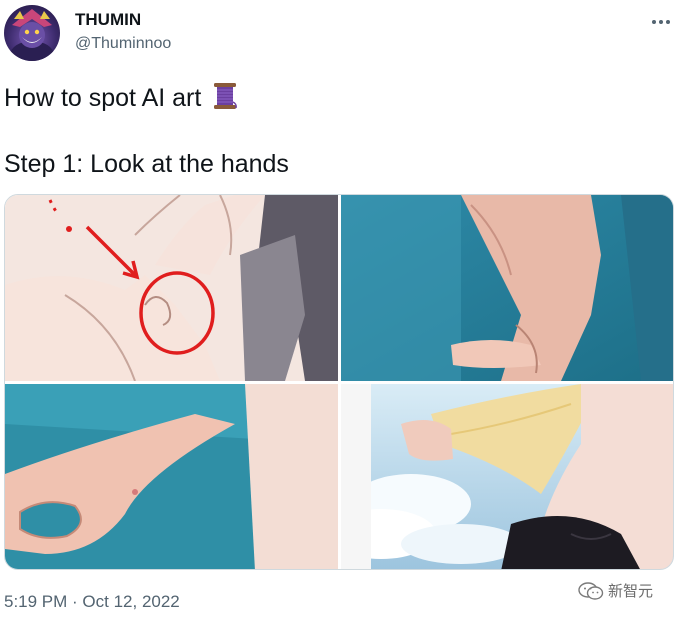 The width and height of the screenshot is (680, 618). I want to click on tweet-text-line-1: How to spot AI art, so click(334, 98).